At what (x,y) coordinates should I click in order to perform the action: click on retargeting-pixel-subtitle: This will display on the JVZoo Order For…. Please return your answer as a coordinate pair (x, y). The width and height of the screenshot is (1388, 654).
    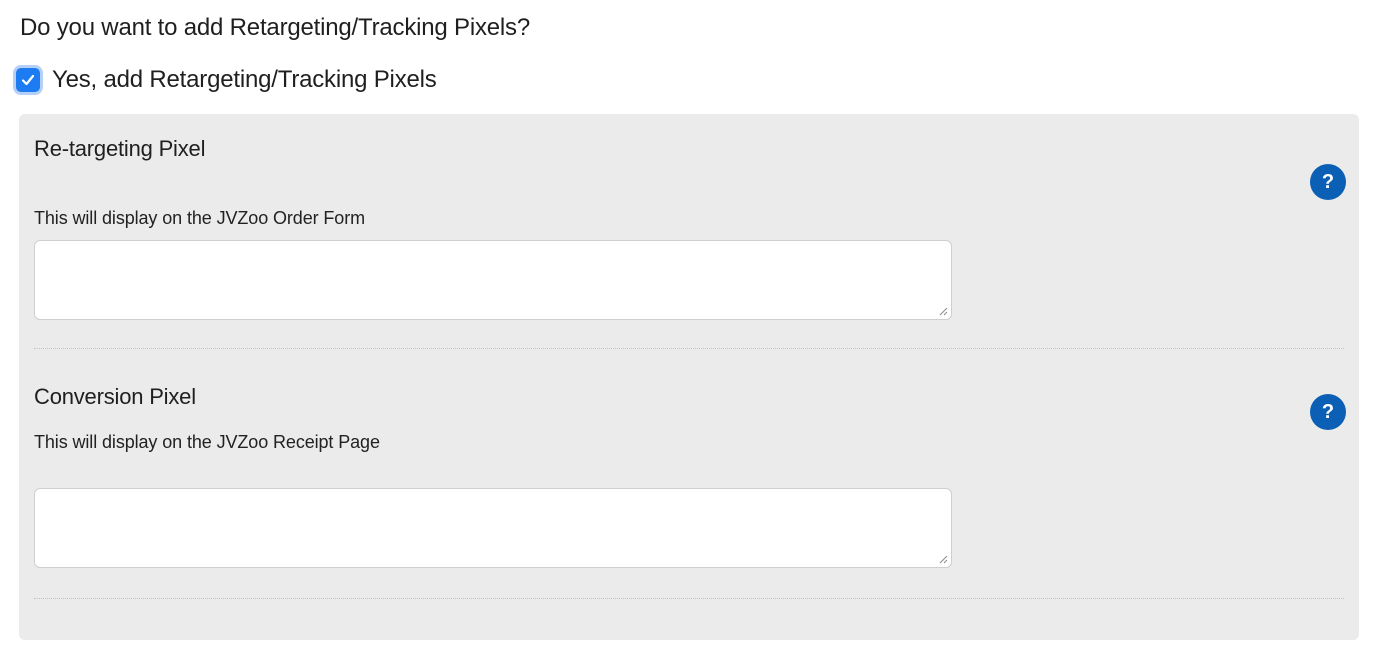
    Looking at the image, I should click on (200, 218).